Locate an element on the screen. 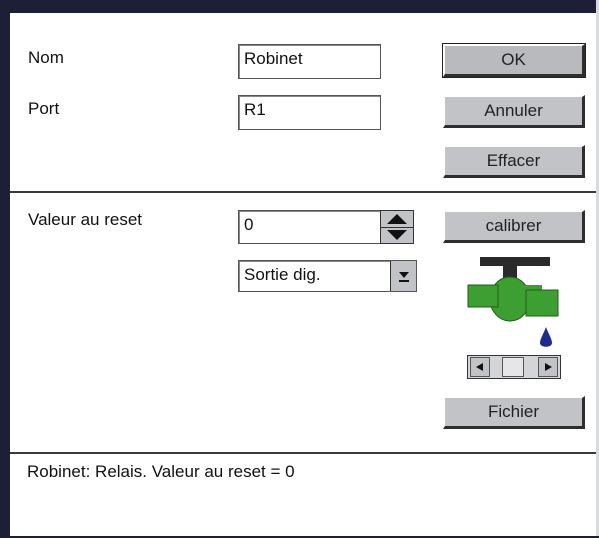  port-label: Port is located at coordinates (44, 108).